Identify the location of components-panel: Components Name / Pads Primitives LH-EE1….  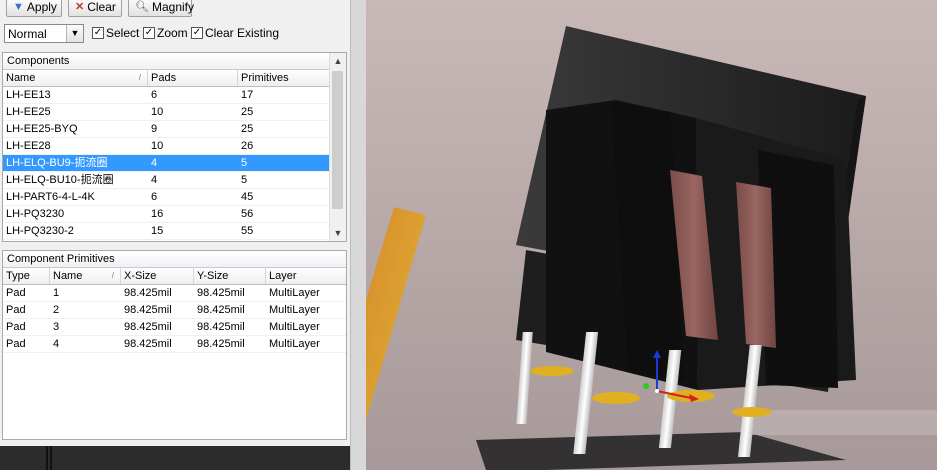
(174, 147).